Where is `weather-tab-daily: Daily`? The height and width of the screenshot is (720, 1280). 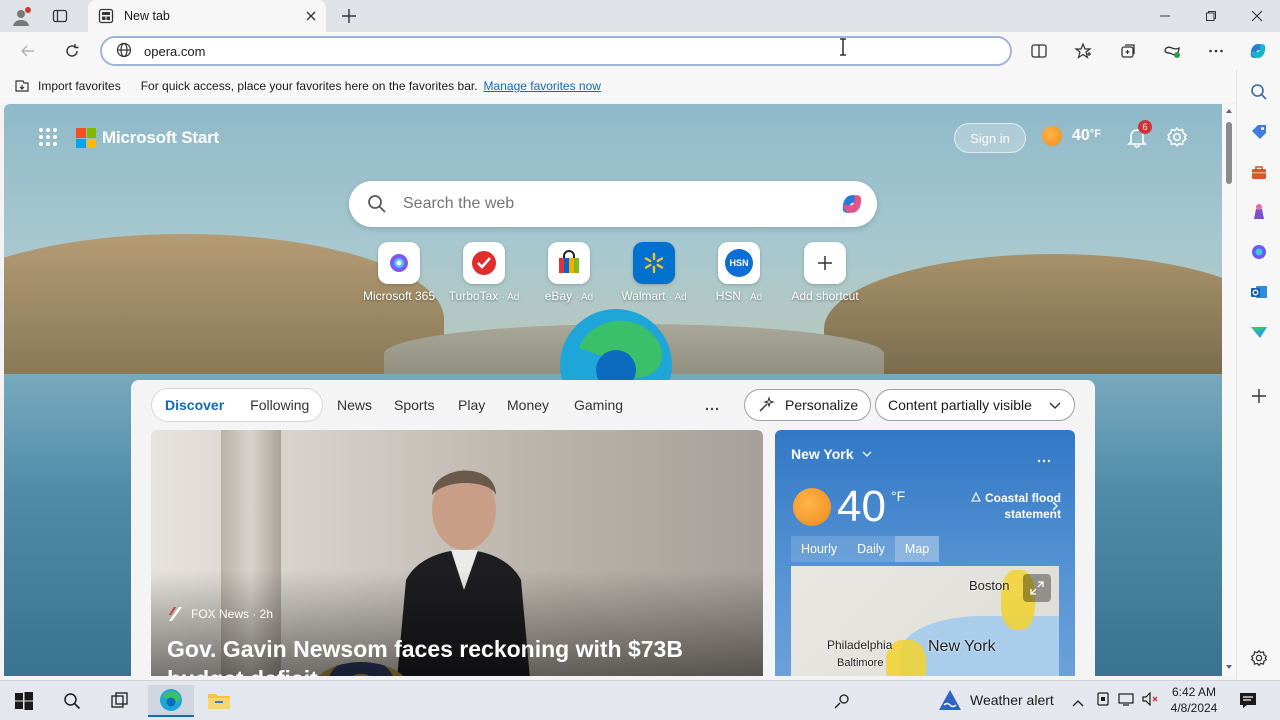 weather-tab-daily: Daily is located at coordinates (871, 549).